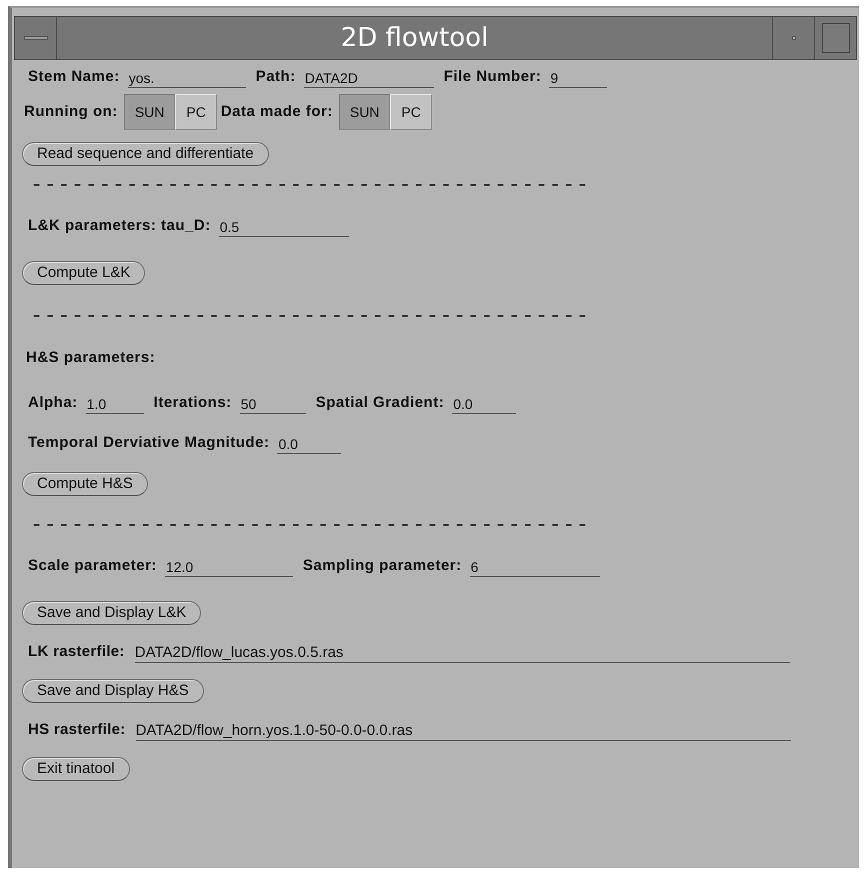 The height and width of the screenshot is (874, 866). What do you see at coordinates (578, 78) in the screenshot?
I see `input-field: 9` at bounding box center [578, 78].